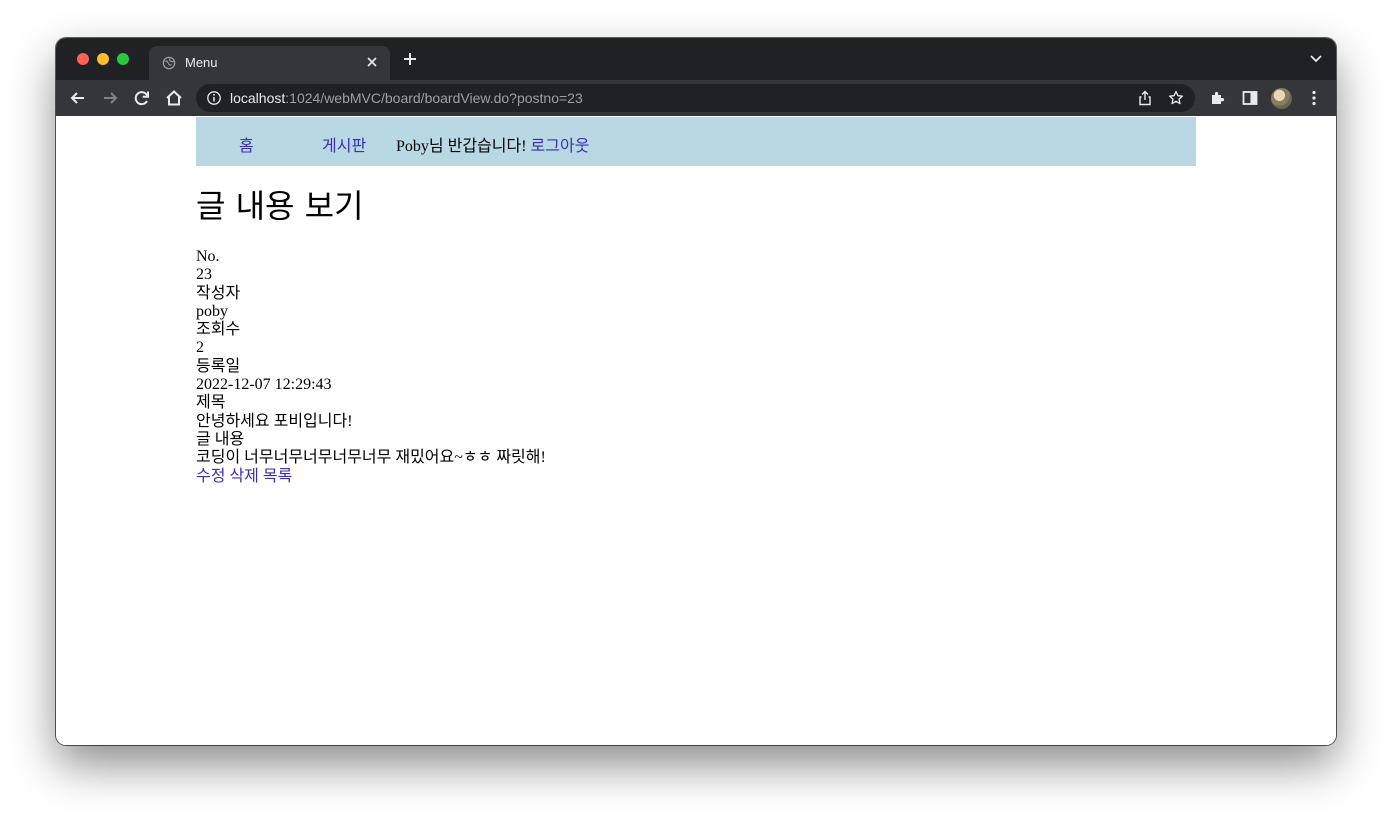 This screenshot has width=1392, height=819. What do you see at coordinates (277, 476) in the screenshot?
I see `list-link: 목록` at bounding box center [277, 476].